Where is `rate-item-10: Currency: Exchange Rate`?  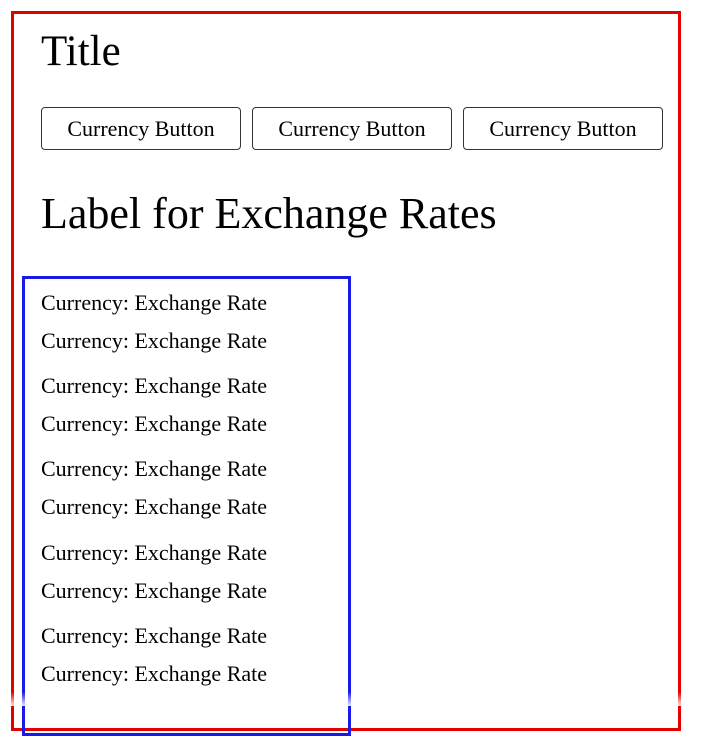 rate-item-10: Currency: Exchange Rate is located at coordinates (154, 673).